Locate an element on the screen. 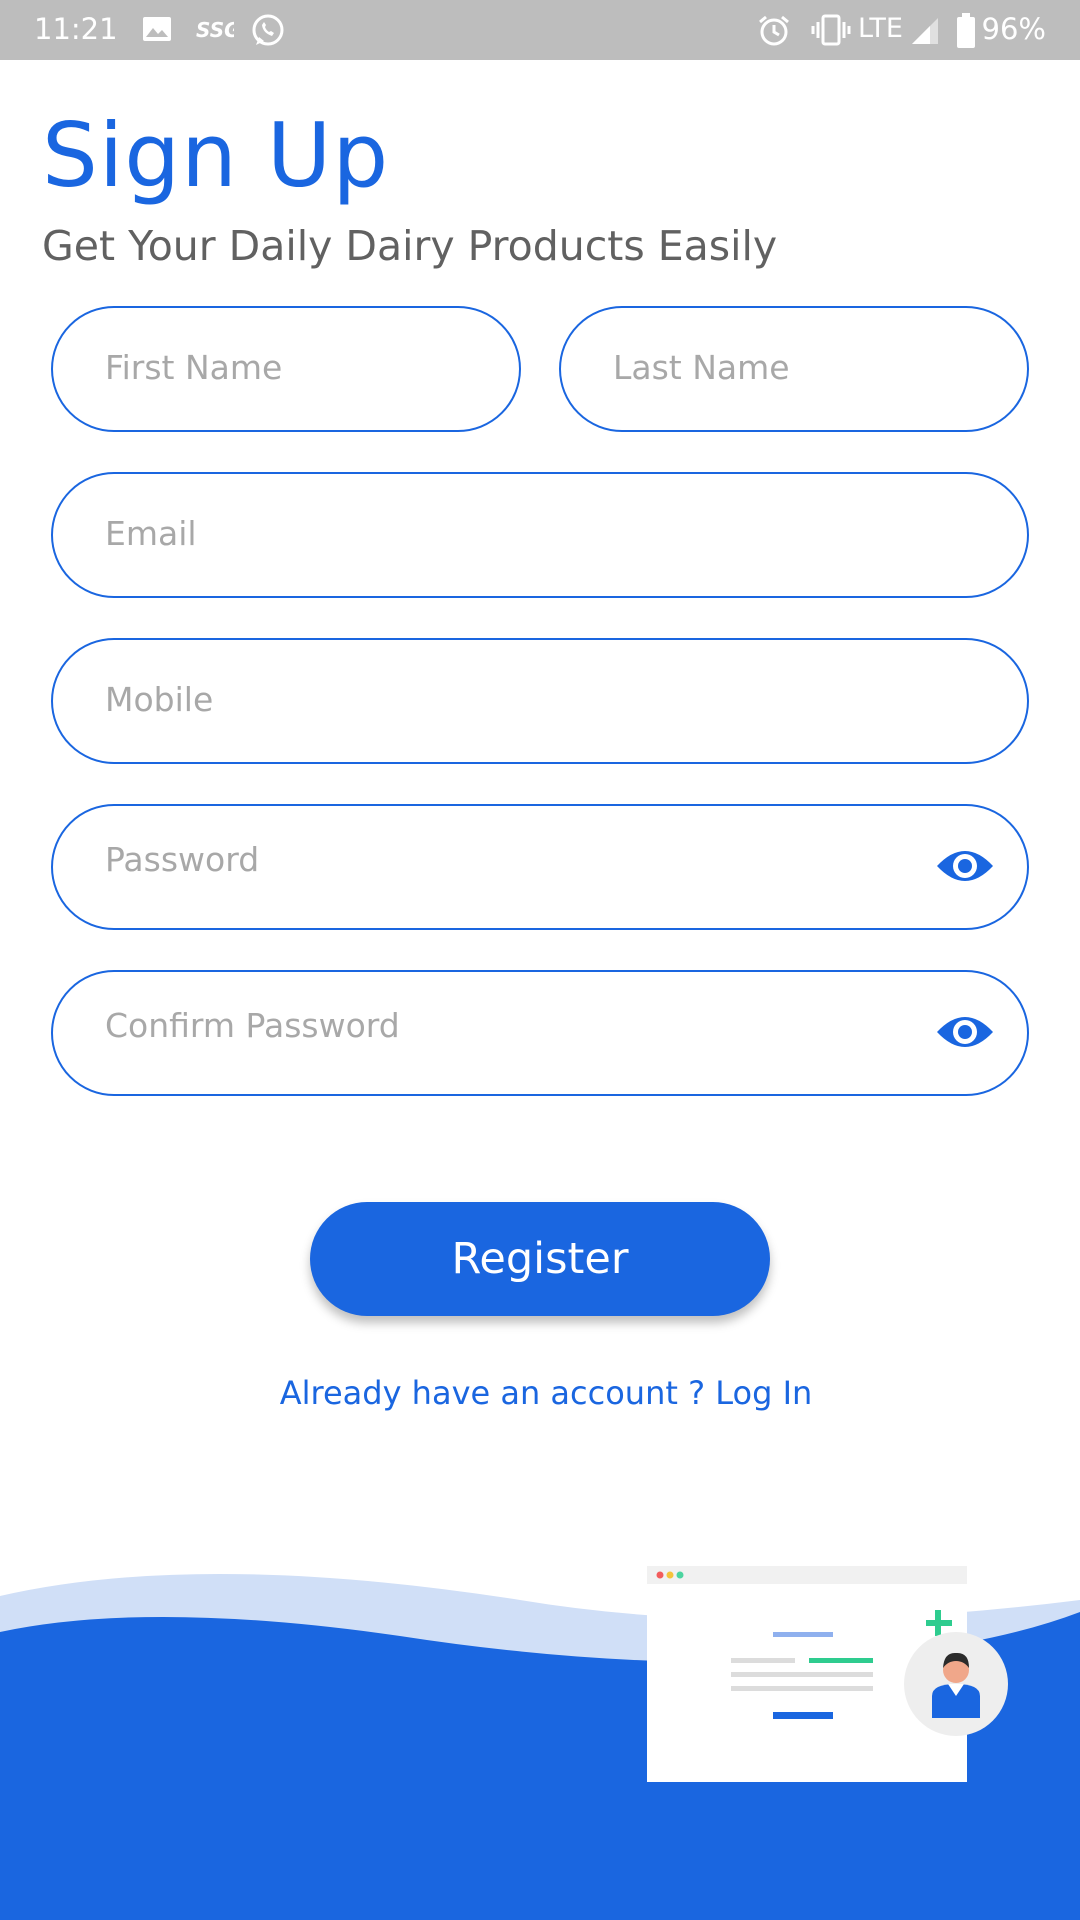 The height and width of the screenshot is (1920, 1080). mobile-field: Mobile is located at coordinates (540, 701).